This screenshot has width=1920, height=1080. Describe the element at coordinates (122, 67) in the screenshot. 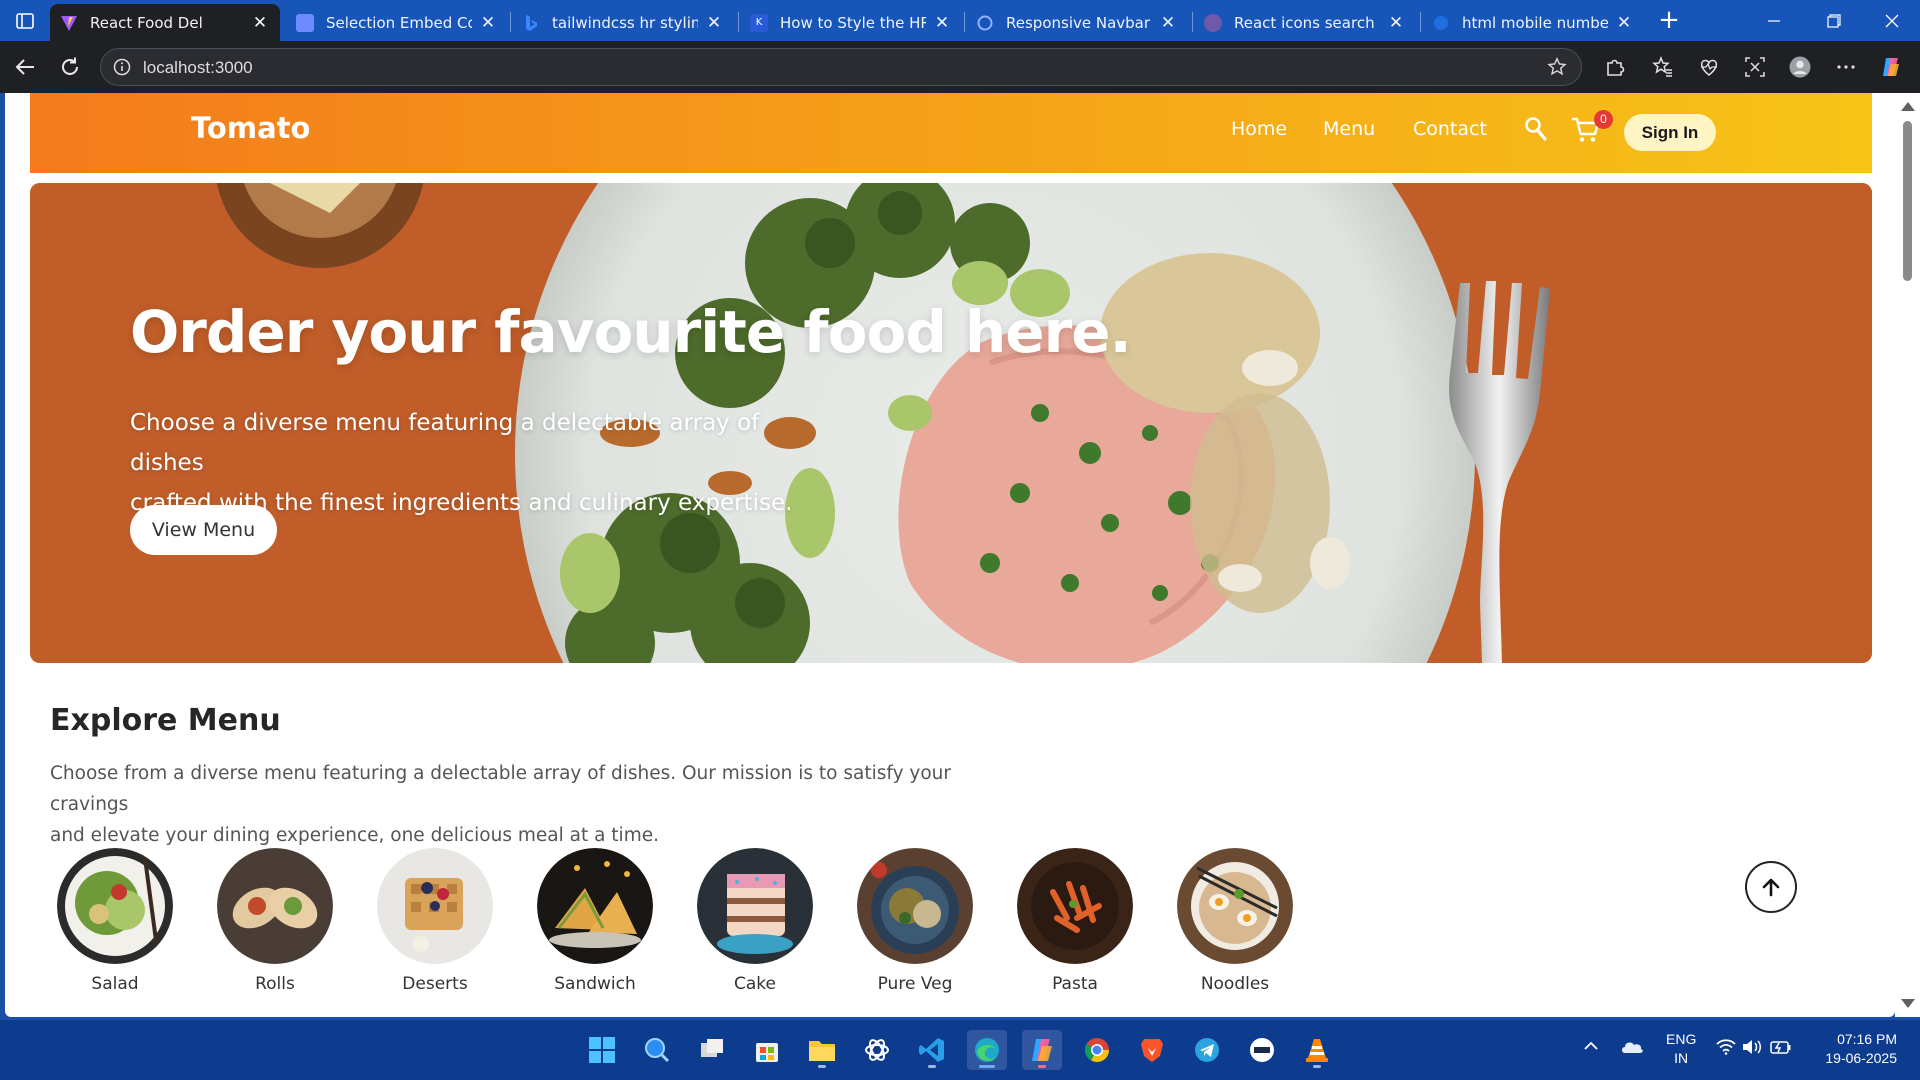

I see `site-info-icon` at that location.